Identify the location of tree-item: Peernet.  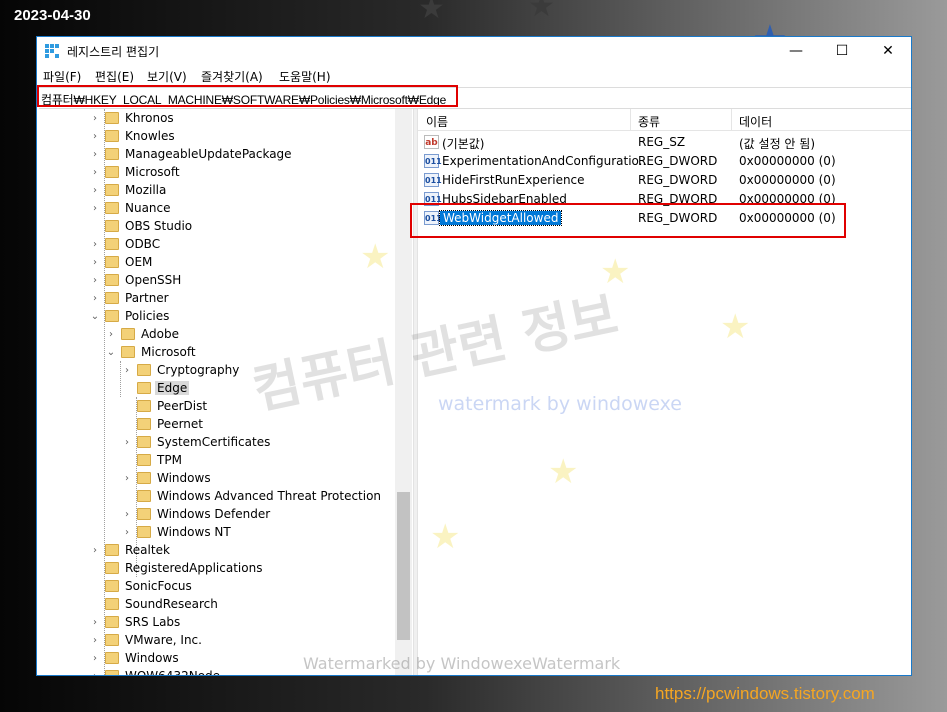
(163, 424).